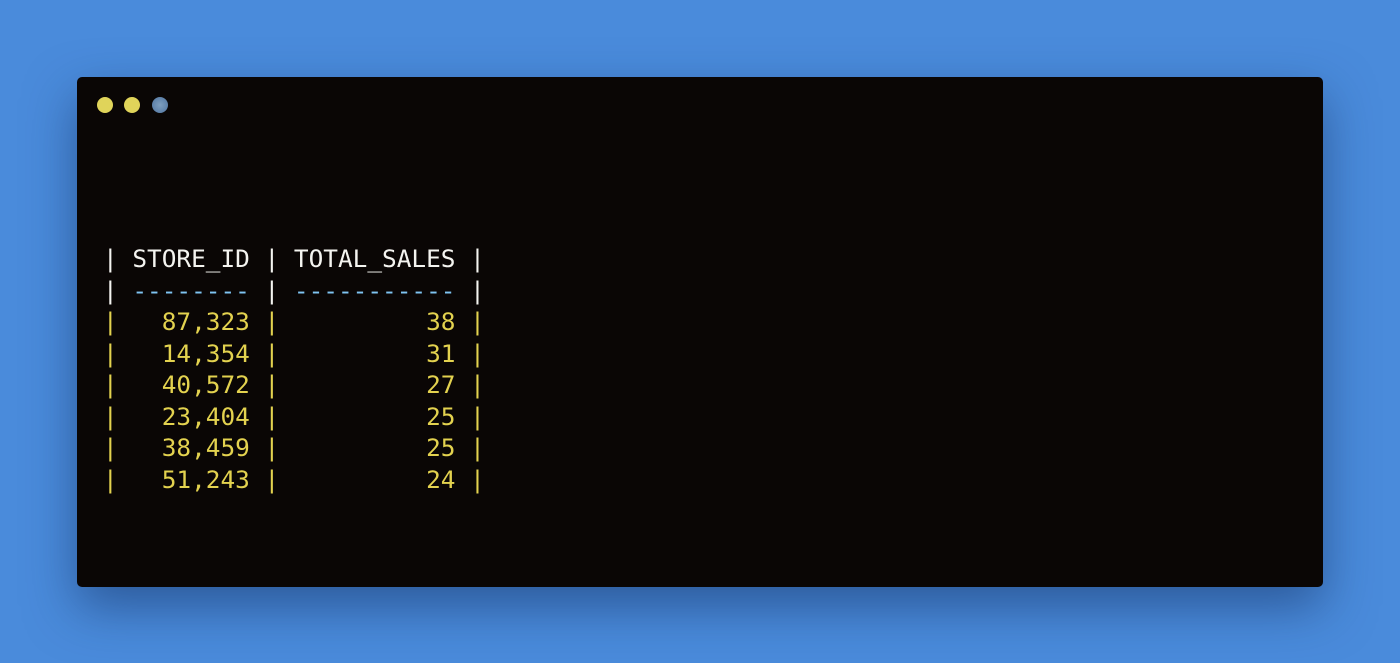 The height and width of the screenshot is (663, 1400). Describe the element at coordinates (374, 258) in the screenshot. I see `column-header: TOTAL_SALES` at that location.